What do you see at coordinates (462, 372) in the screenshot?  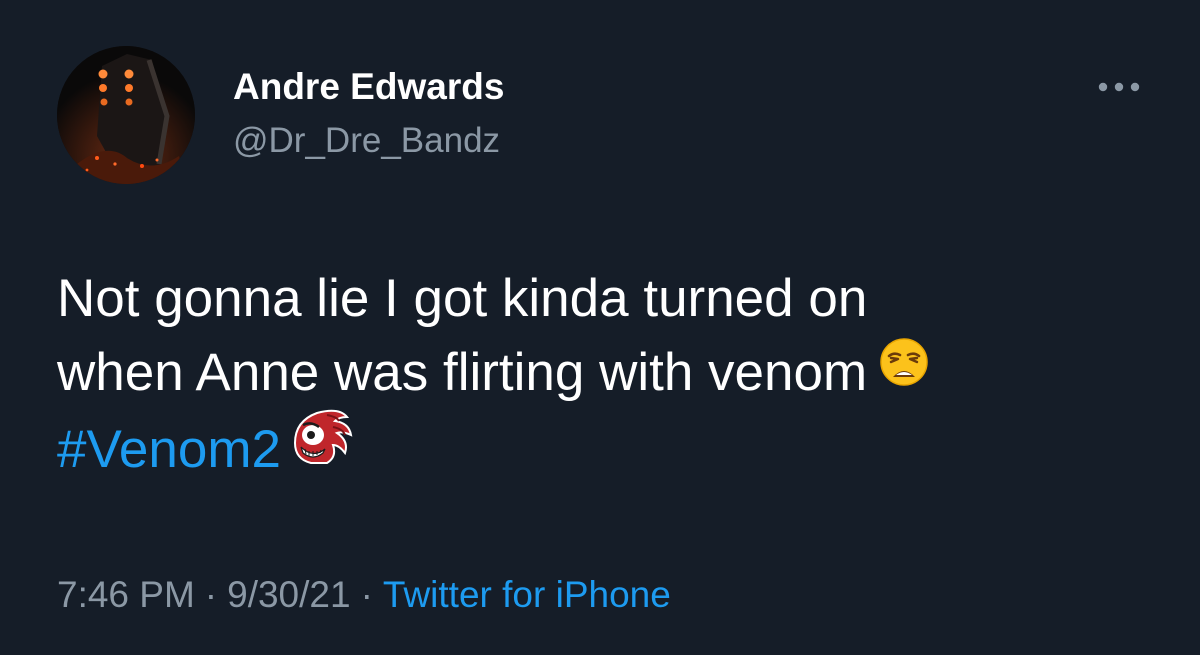 I see `tweet-line-2-text: when Anne was flirting with venom` at bounding box center [462, 372].